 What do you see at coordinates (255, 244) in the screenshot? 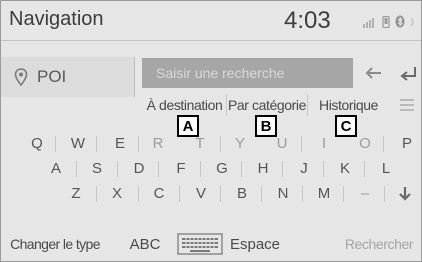
I see `space-button: Espace` at bounding box center [255, 244].